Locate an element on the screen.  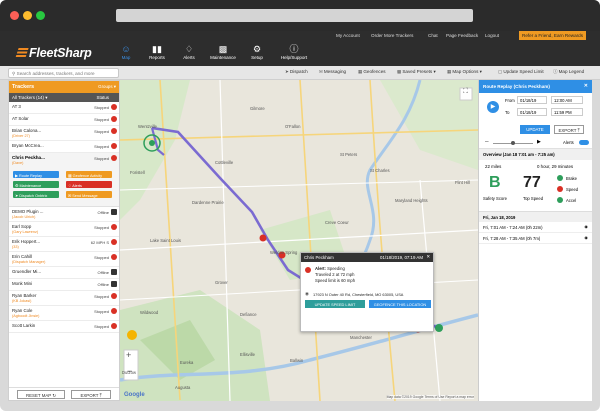
tracker-row: Earl Sopp (Gary Lawrenz) Stopped is located at coordinates (64, 229).